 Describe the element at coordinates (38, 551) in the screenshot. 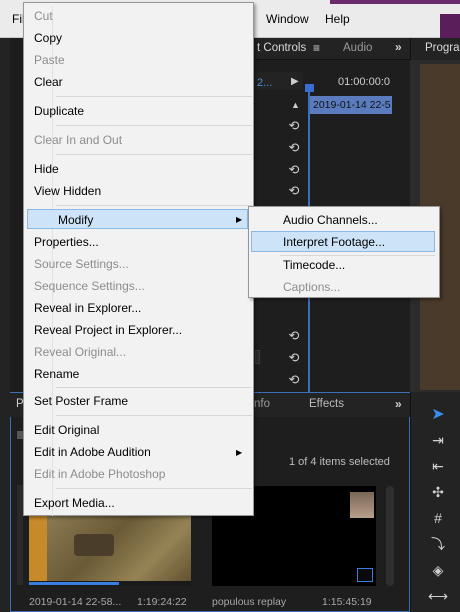

I see `thumbnail-ui-sidebar` at that location.